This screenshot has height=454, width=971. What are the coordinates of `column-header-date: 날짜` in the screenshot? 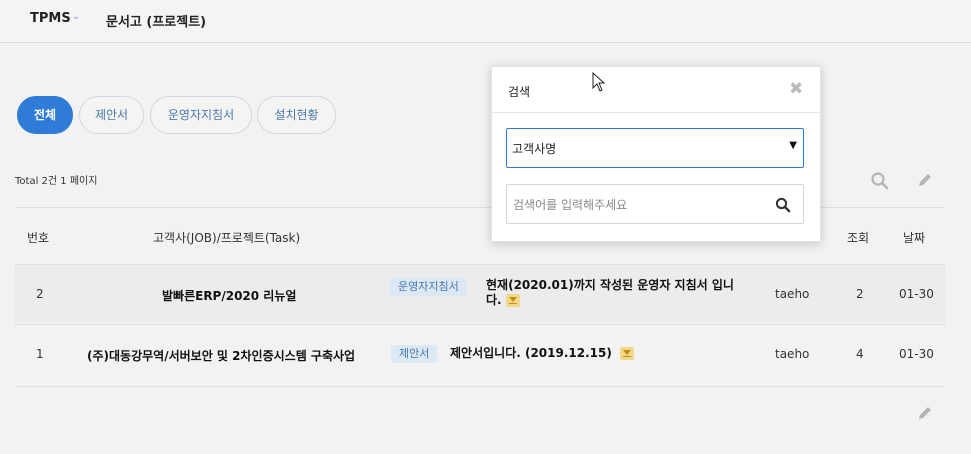 It's located at (914, 238).